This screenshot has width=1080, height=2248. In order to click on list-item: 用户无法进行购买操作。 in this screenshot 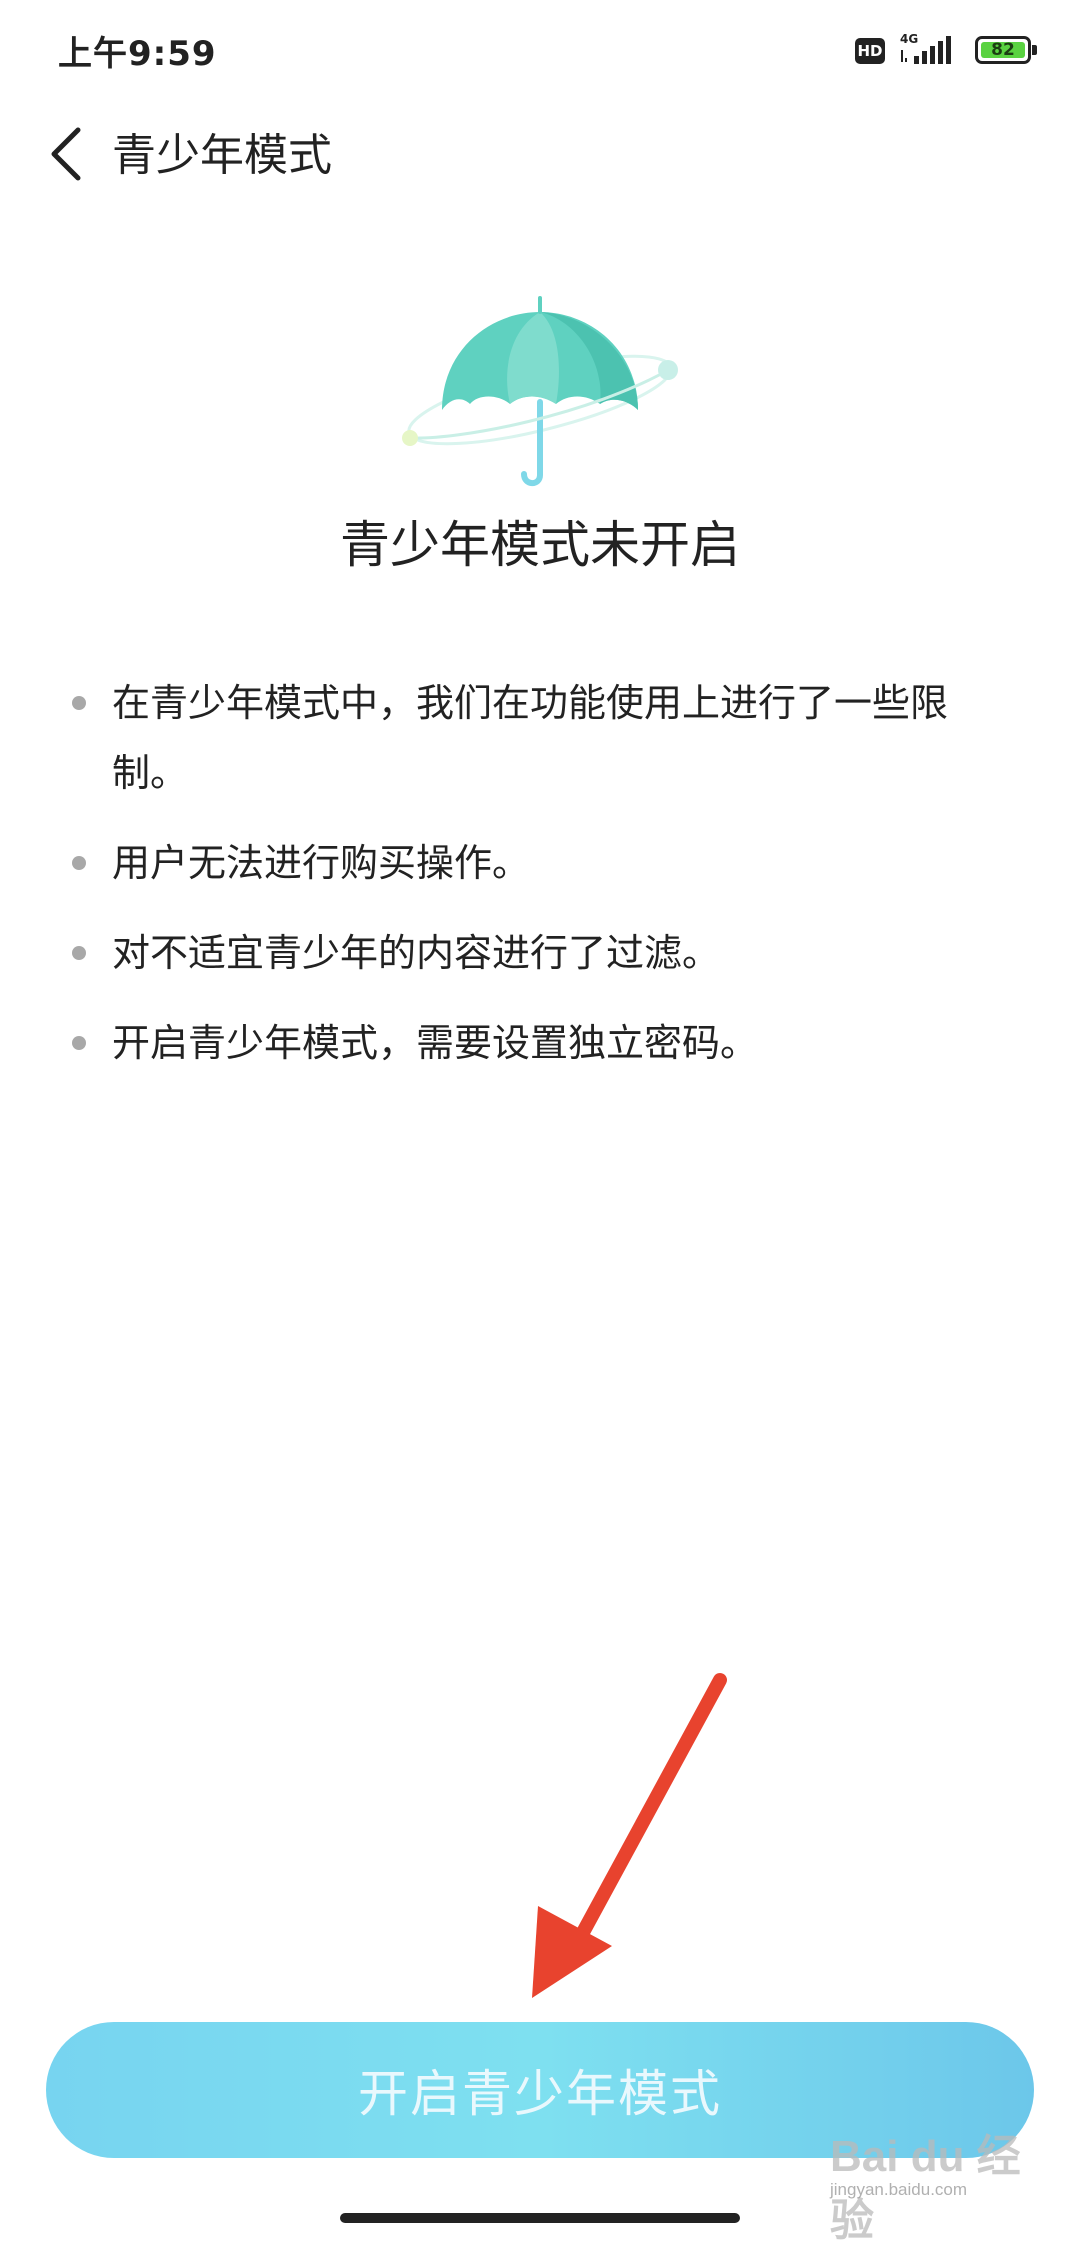, I will do `click(545, 863)`.